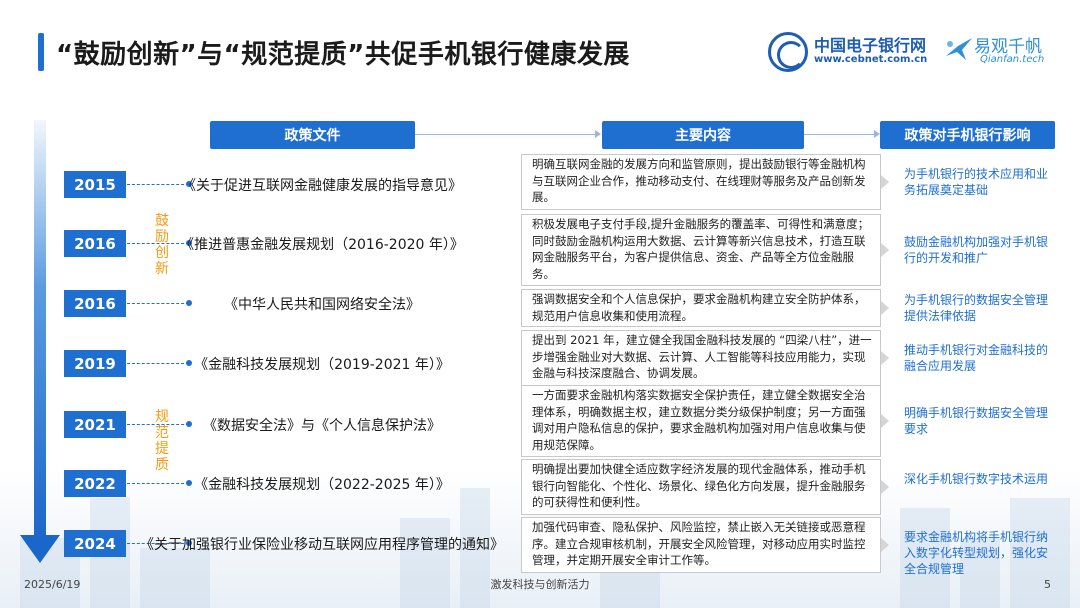 The height and width of the screenshot is (608, 1080). I want to click on timeline-arrow-head, so click(40, 549).